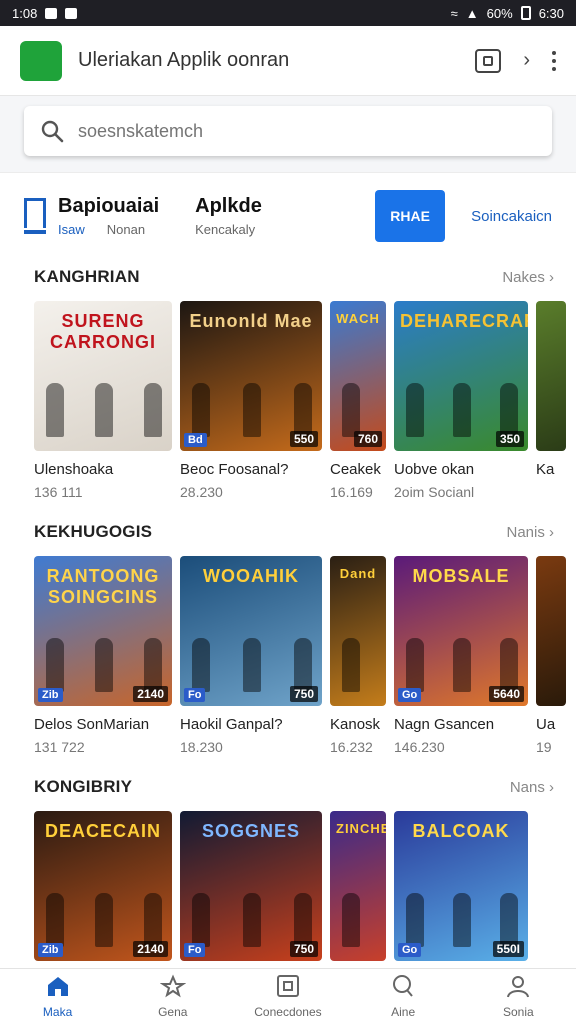  I want to click on count-badge: 5640, so click(506, 694).